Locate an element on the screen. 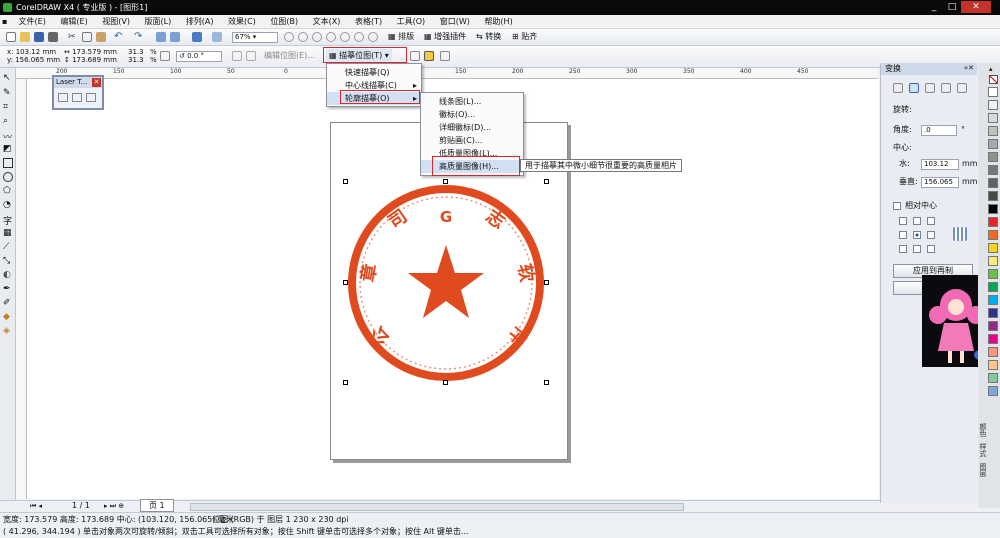 The height and width of the screenshot is (538, 1000). zoom-height-icon is located at coordinates (373, 37).